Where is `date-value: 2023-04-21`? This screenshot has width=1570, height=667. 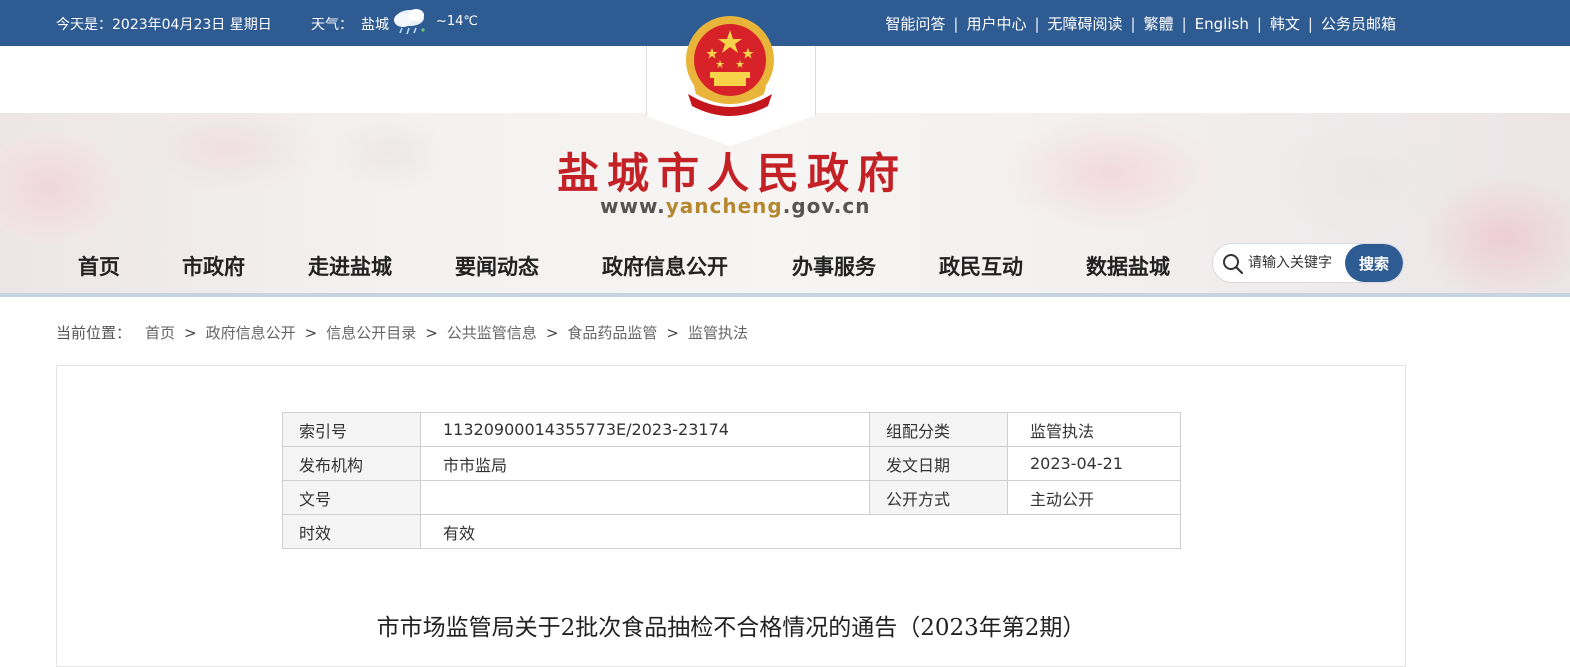 date-value: 2023-04-21 is located at coordinates (1094, 463).